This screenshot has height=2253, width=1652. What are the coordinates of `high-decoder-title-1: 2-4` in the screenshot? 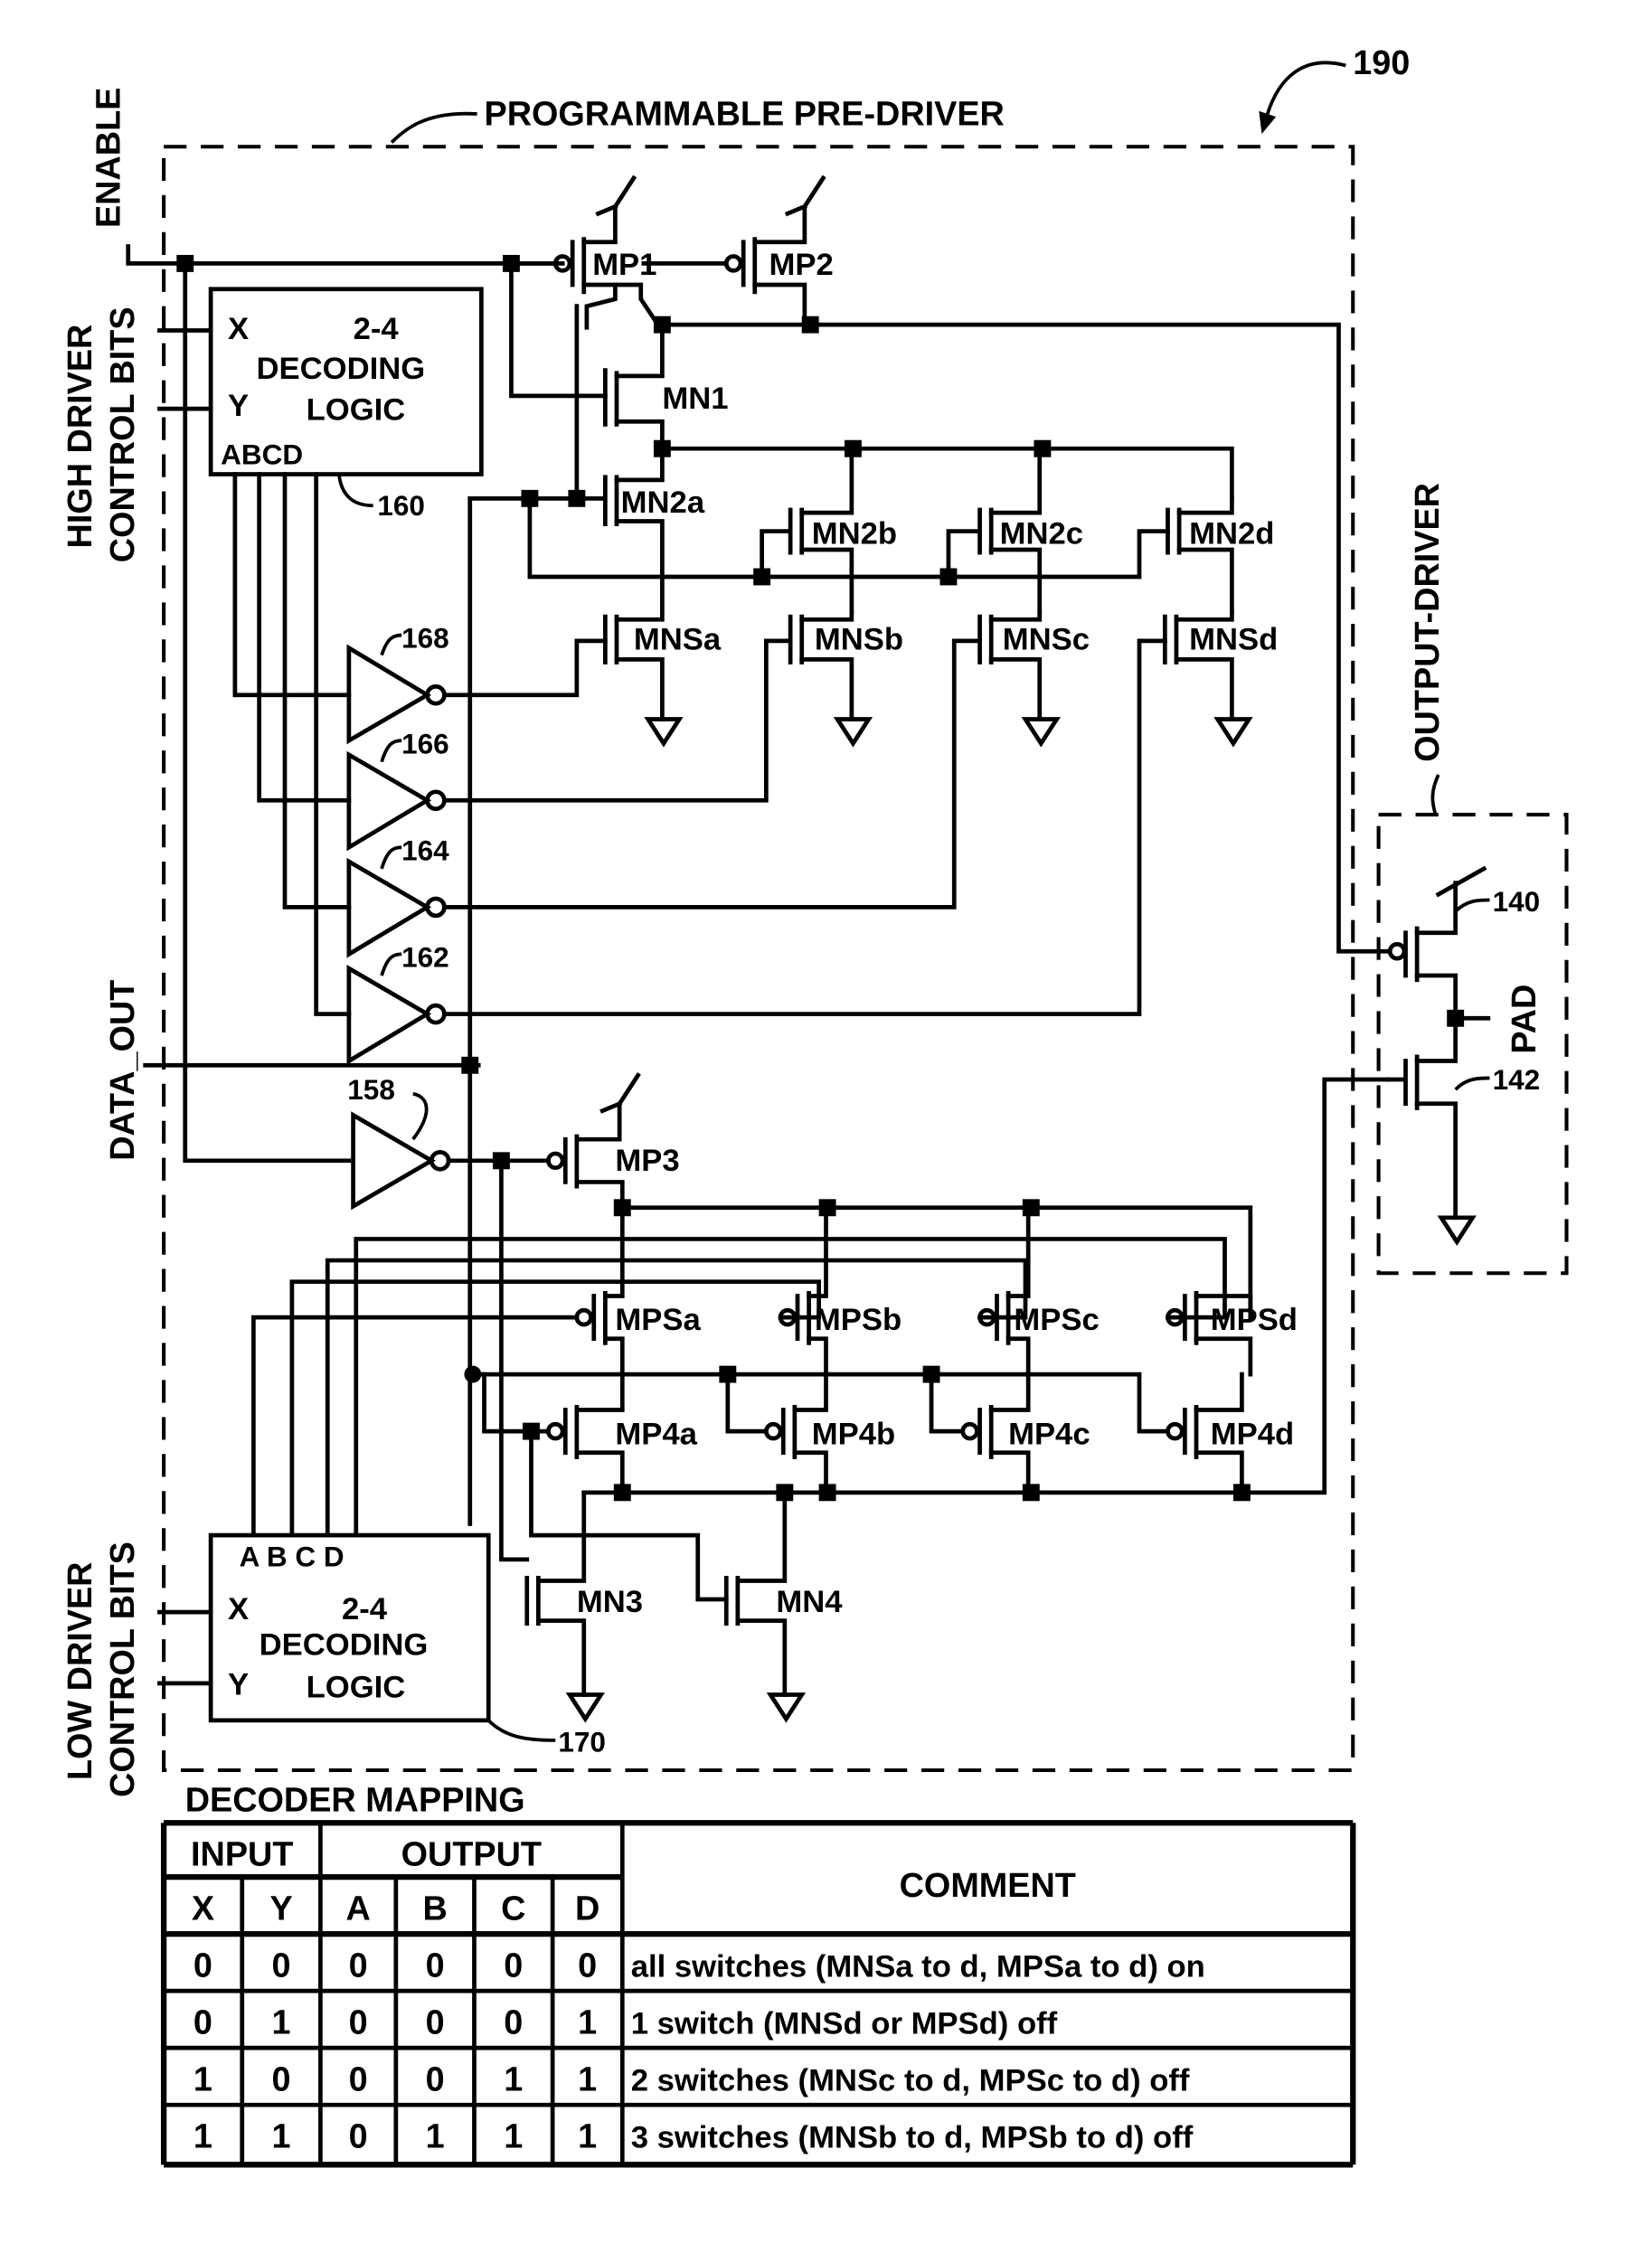 It's located at (377, 329).